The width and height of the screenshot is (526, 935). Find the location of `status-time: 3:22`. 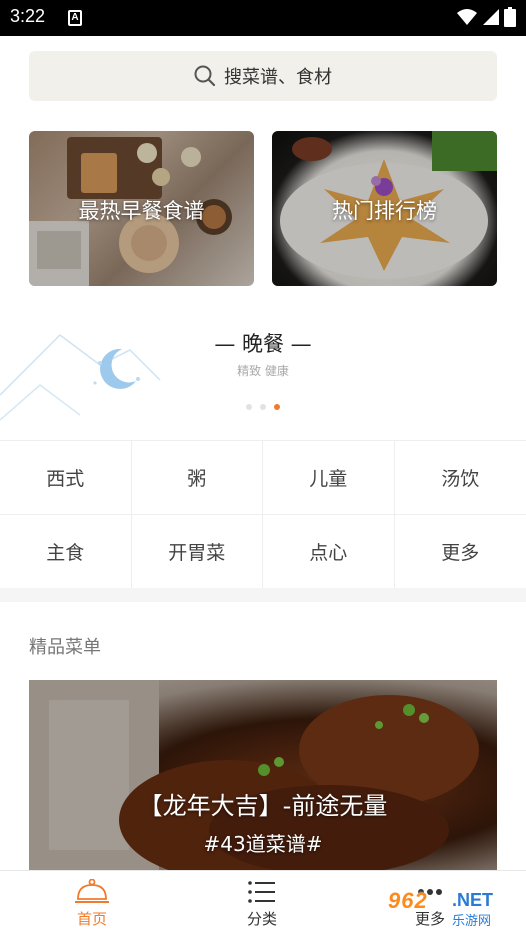

status-time: 3:22 is located at coordinates (28, 16).